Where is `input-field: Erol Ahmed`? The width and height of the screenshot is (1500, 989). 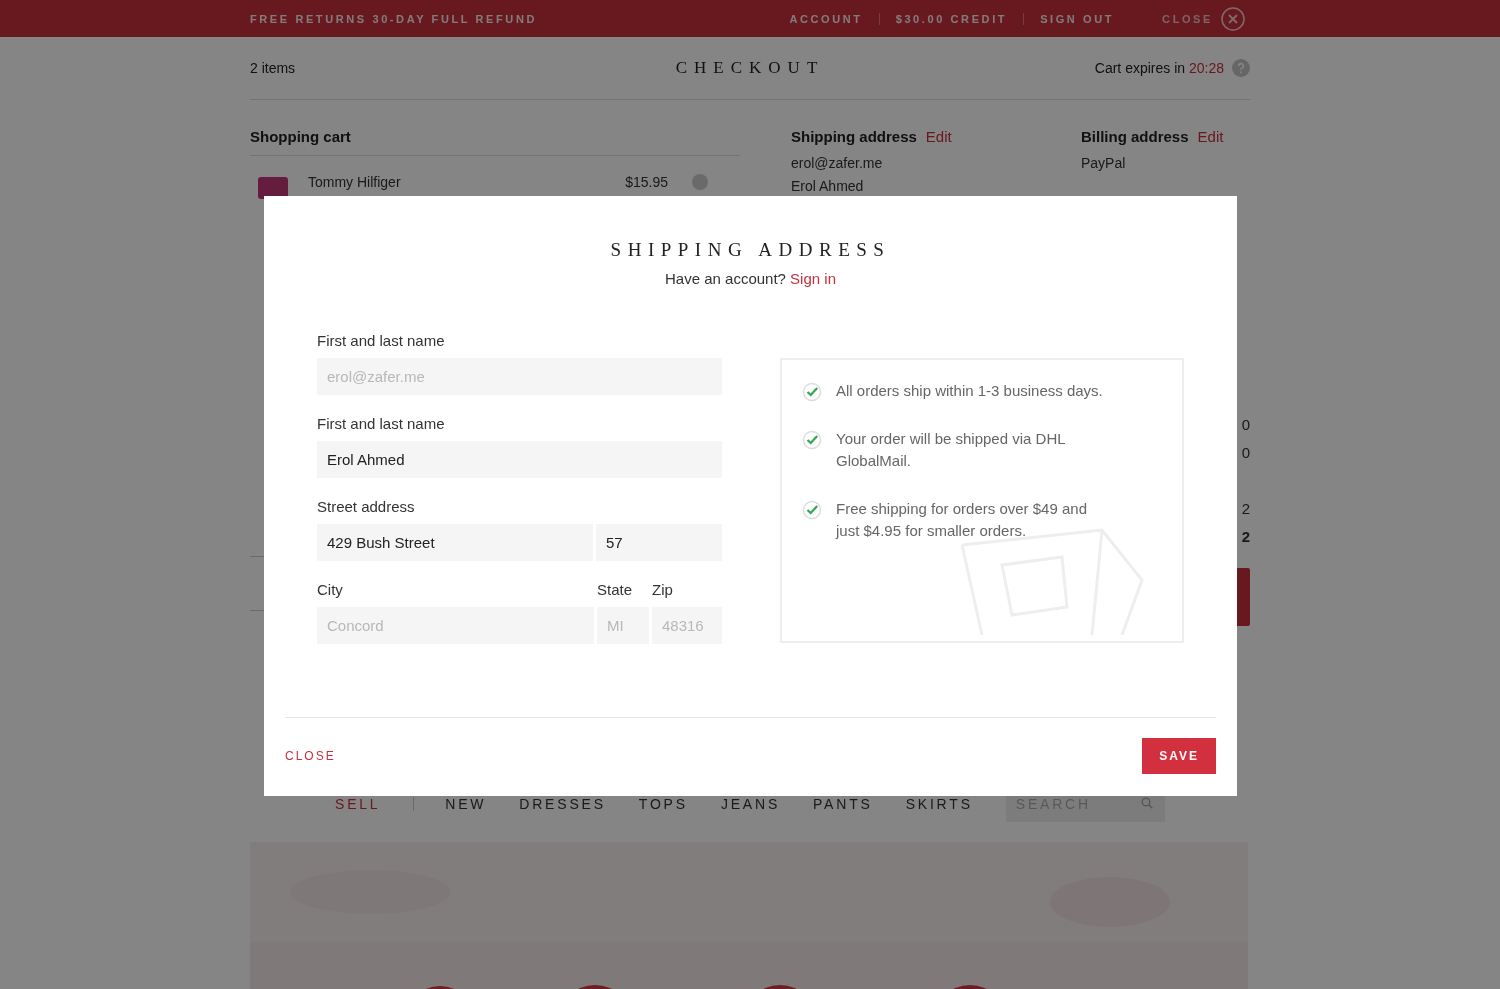 input-field: Erol Ahmed is located at coordinates (519, 459).